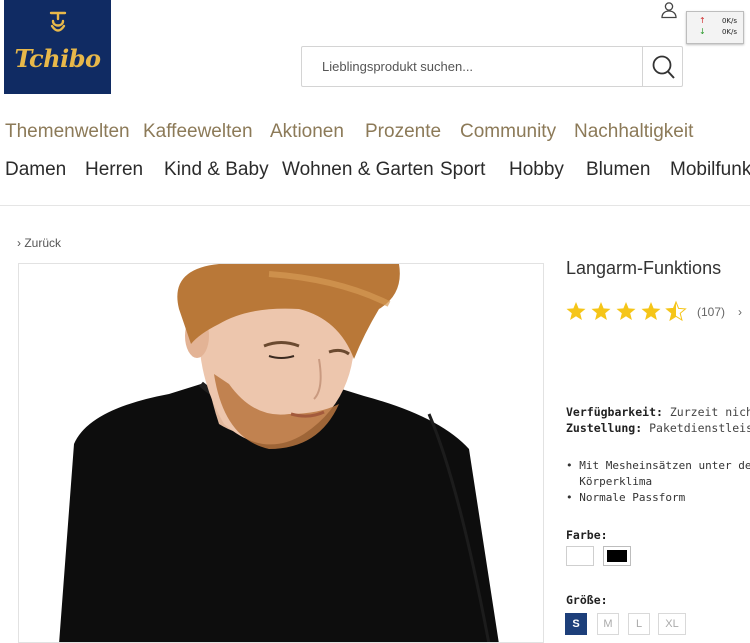 The image size is (750, 643). I want to click on nav-item-kaffeewelten: Kaffeewelten, so click(198, 132).